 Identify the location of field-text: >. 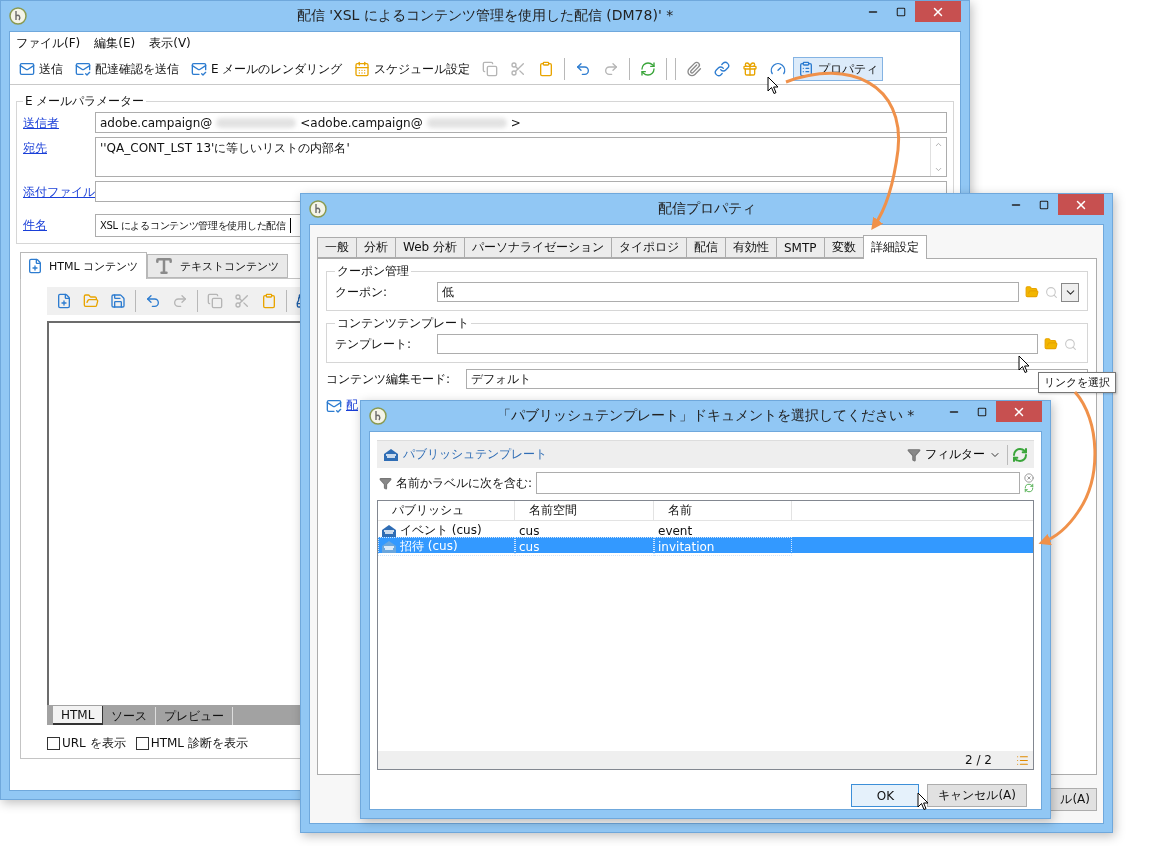
(515, 122).